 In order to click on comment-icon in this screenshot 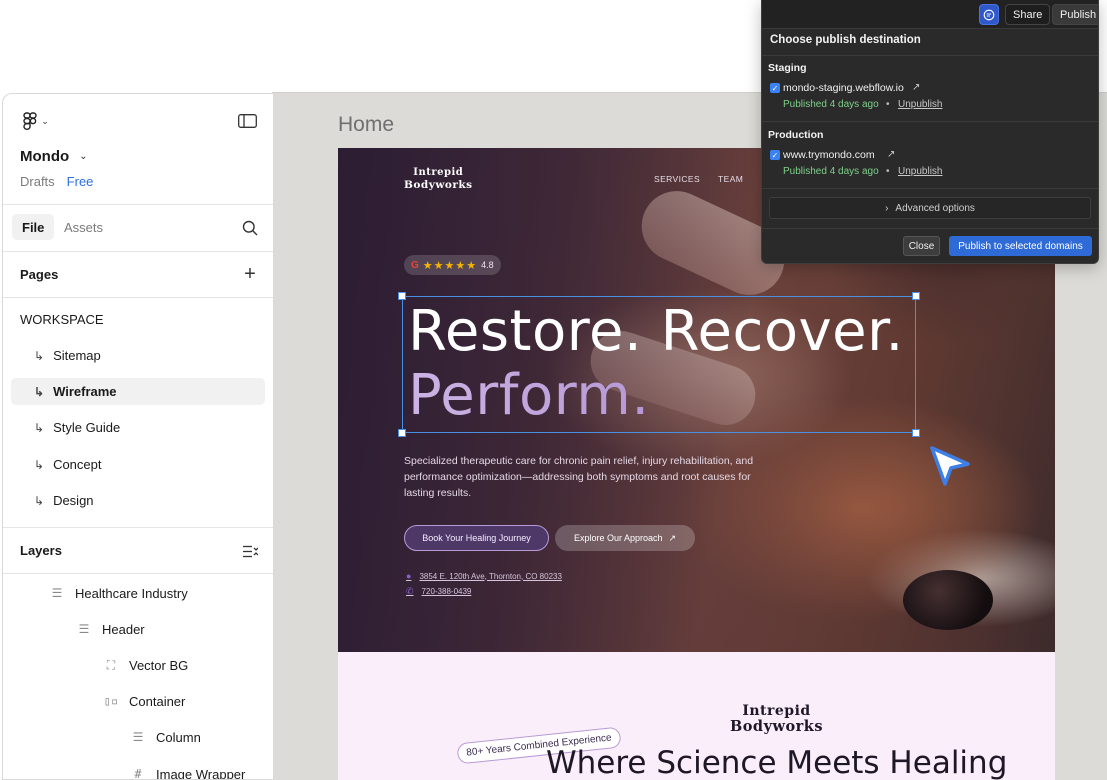, I will do `click(989, 14)`.